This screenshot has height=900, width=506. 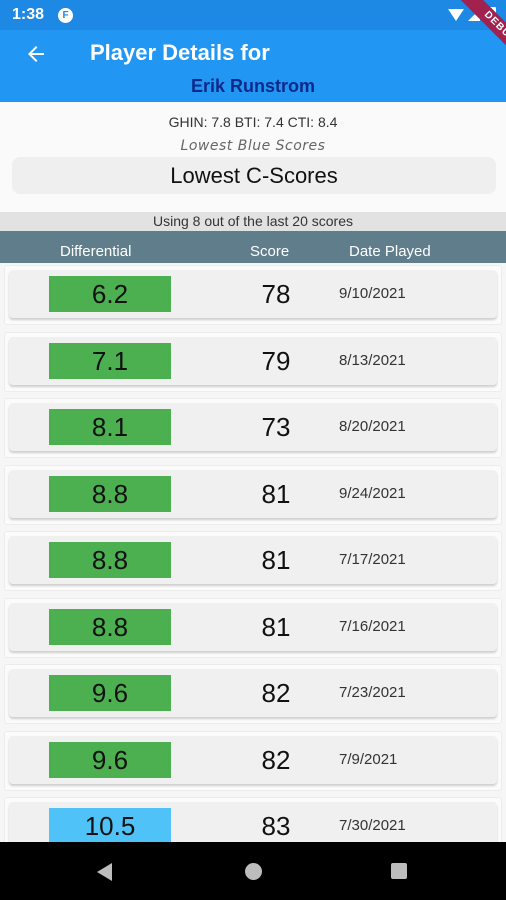 What do you see at coordinates (110, 294) in the screenshot?
I see `differential-value: 6.2` at bounding box center [110, 294].